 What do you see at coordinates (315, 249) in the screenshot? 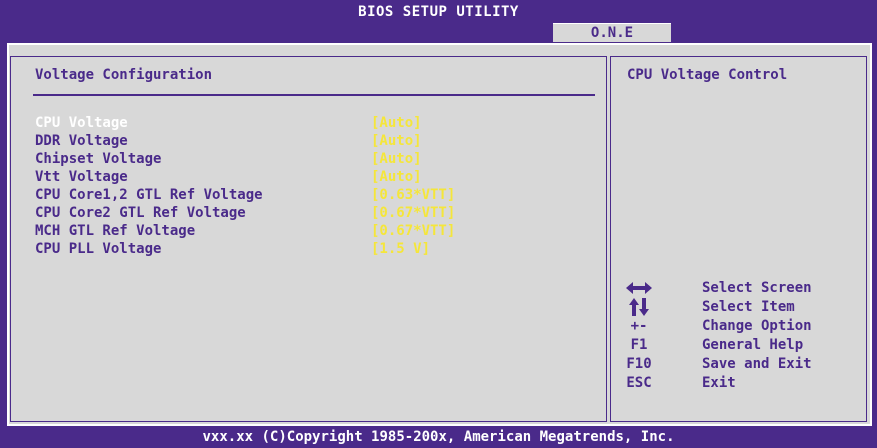
I see `setting-cpu-pll-voltage: CPU PLL Voltage [1.5 V]` at bounding box center [315, 249].